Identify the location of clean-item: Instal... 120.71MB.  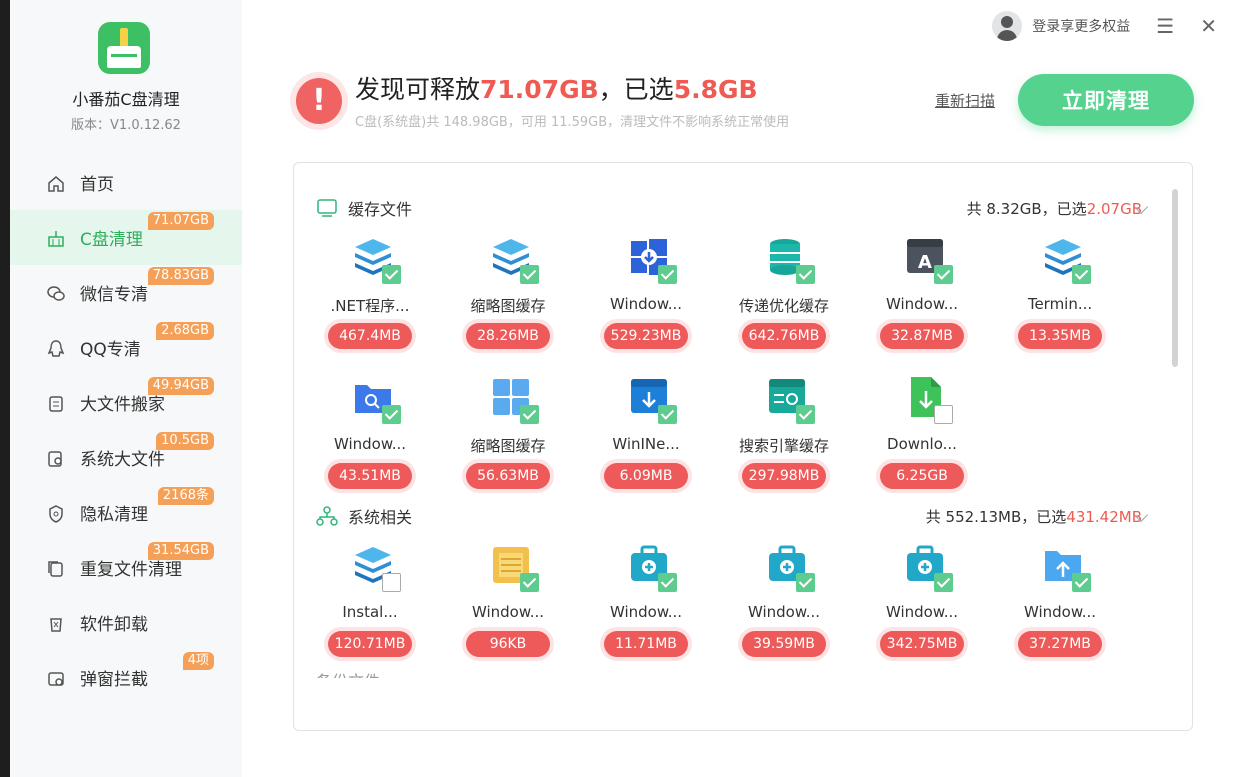
(370, 600).